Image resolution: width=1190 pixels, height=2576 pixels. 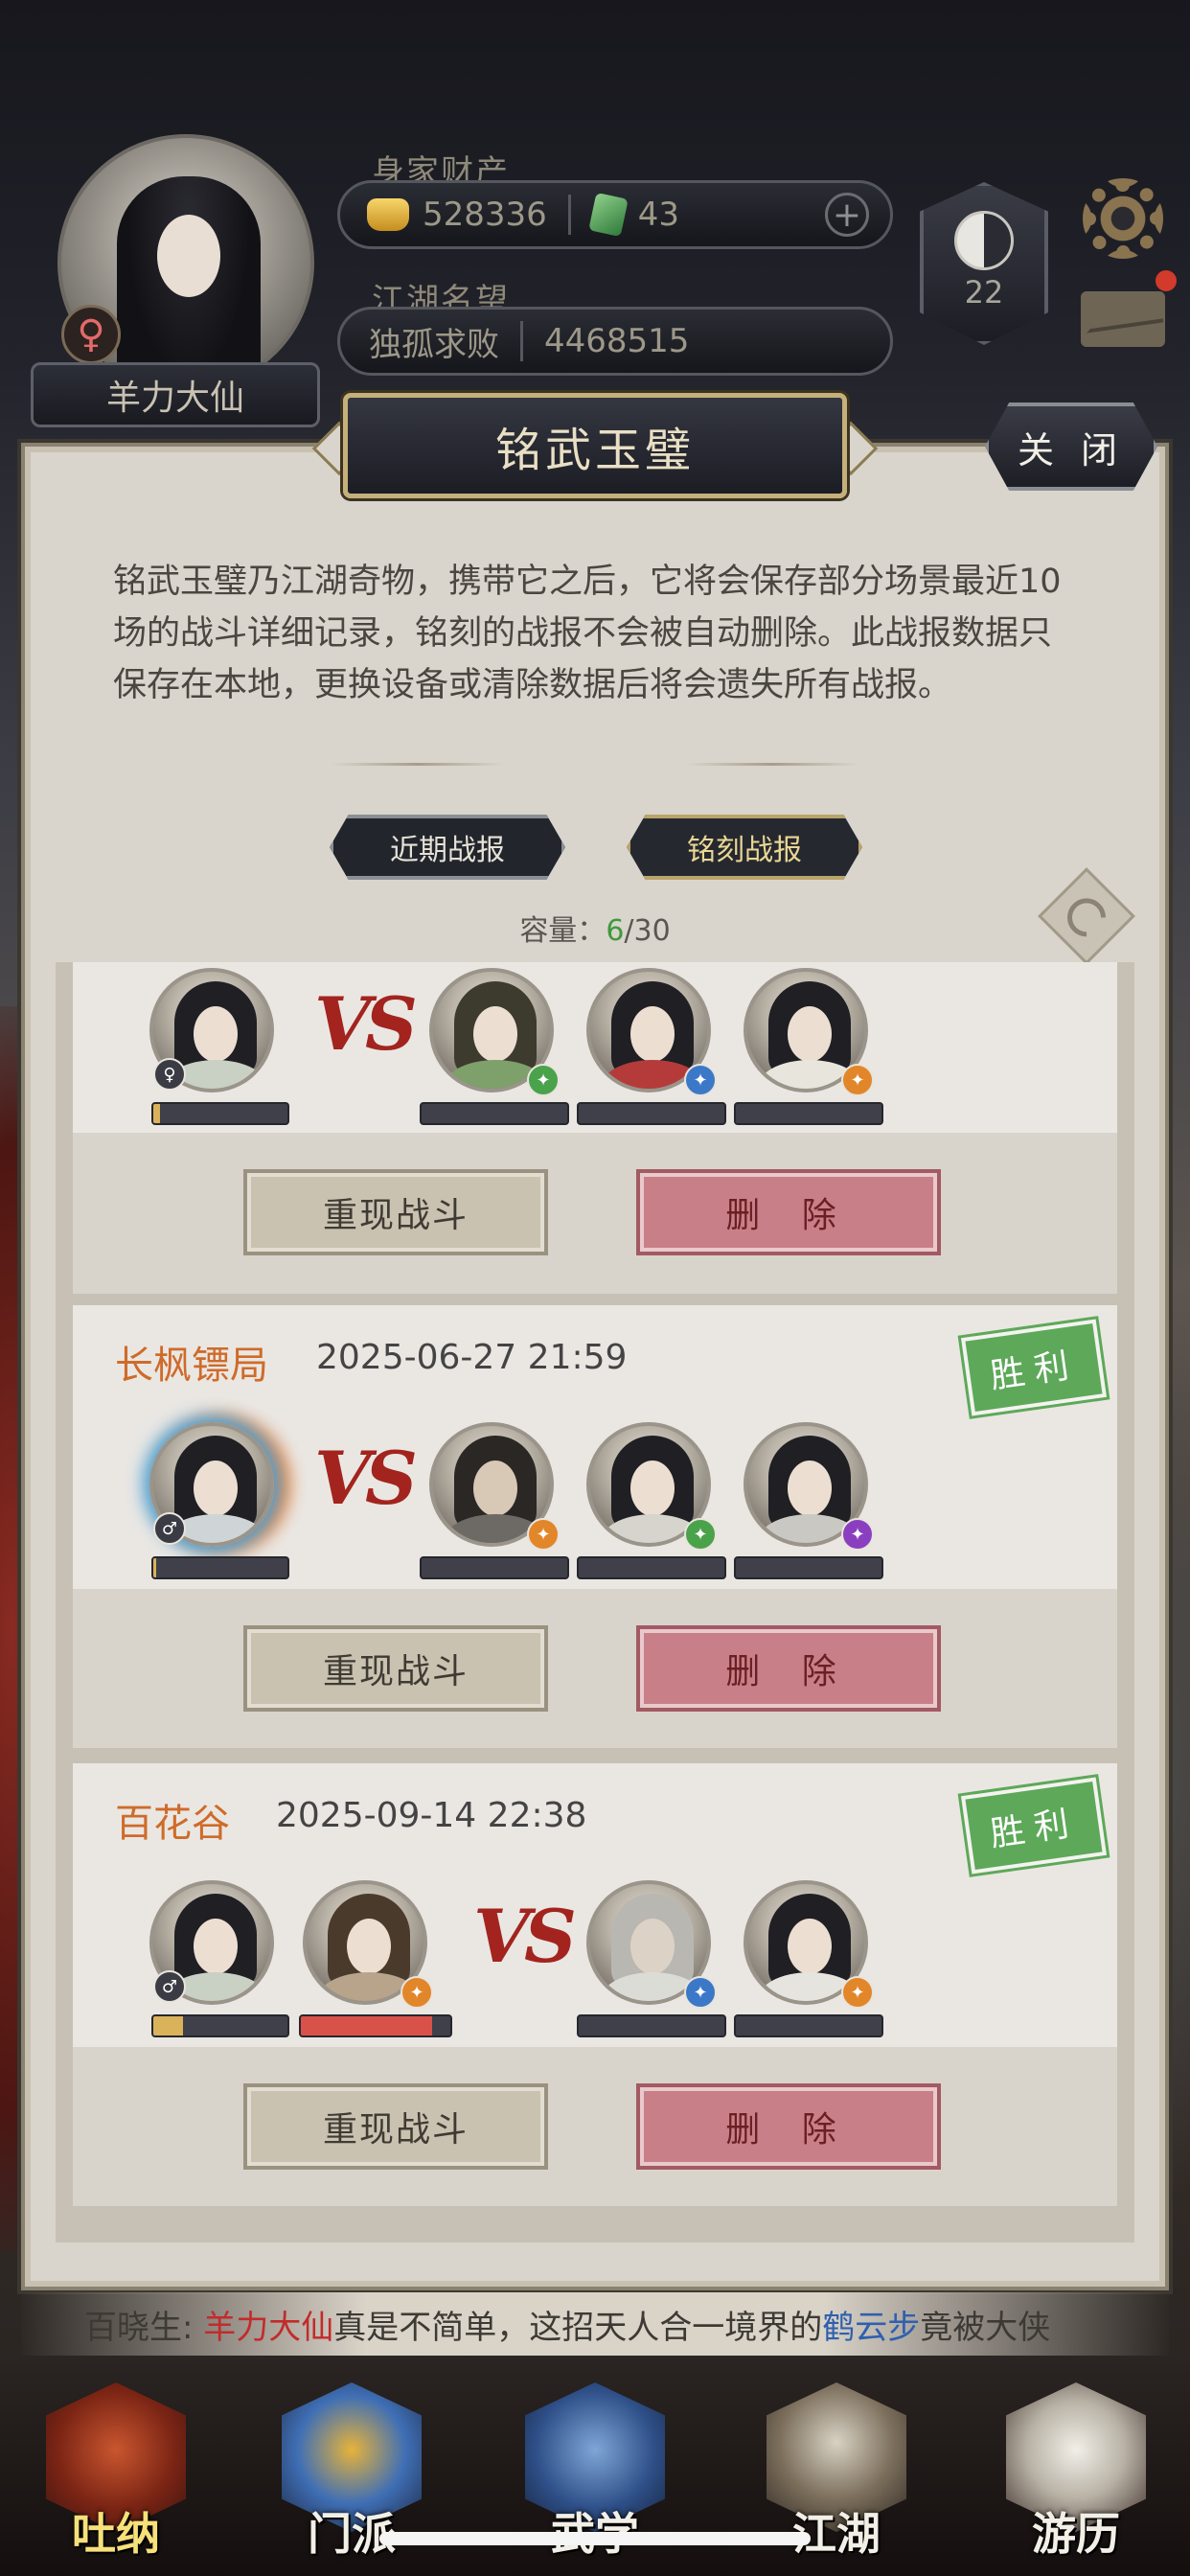 I want to click on nav-meditation: 吐纳, so click(x=116, y=2472).